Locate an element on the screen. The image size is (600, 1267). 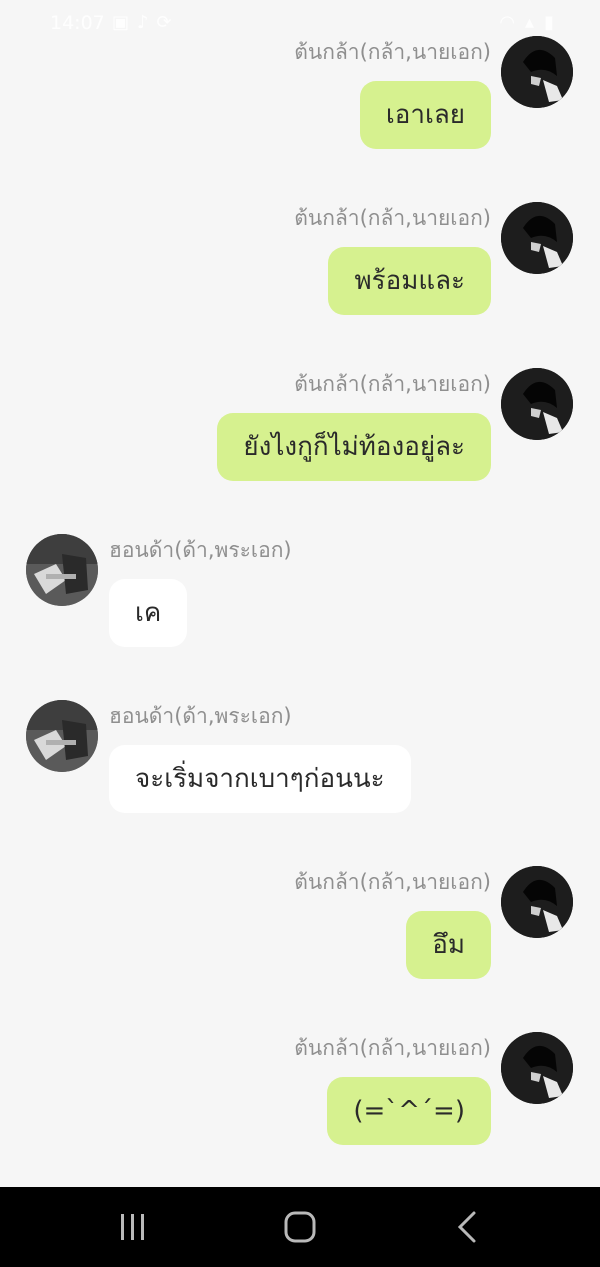
status-notification-icons: ▣ ♪ ⟳ is located at coordinates (142, 22).